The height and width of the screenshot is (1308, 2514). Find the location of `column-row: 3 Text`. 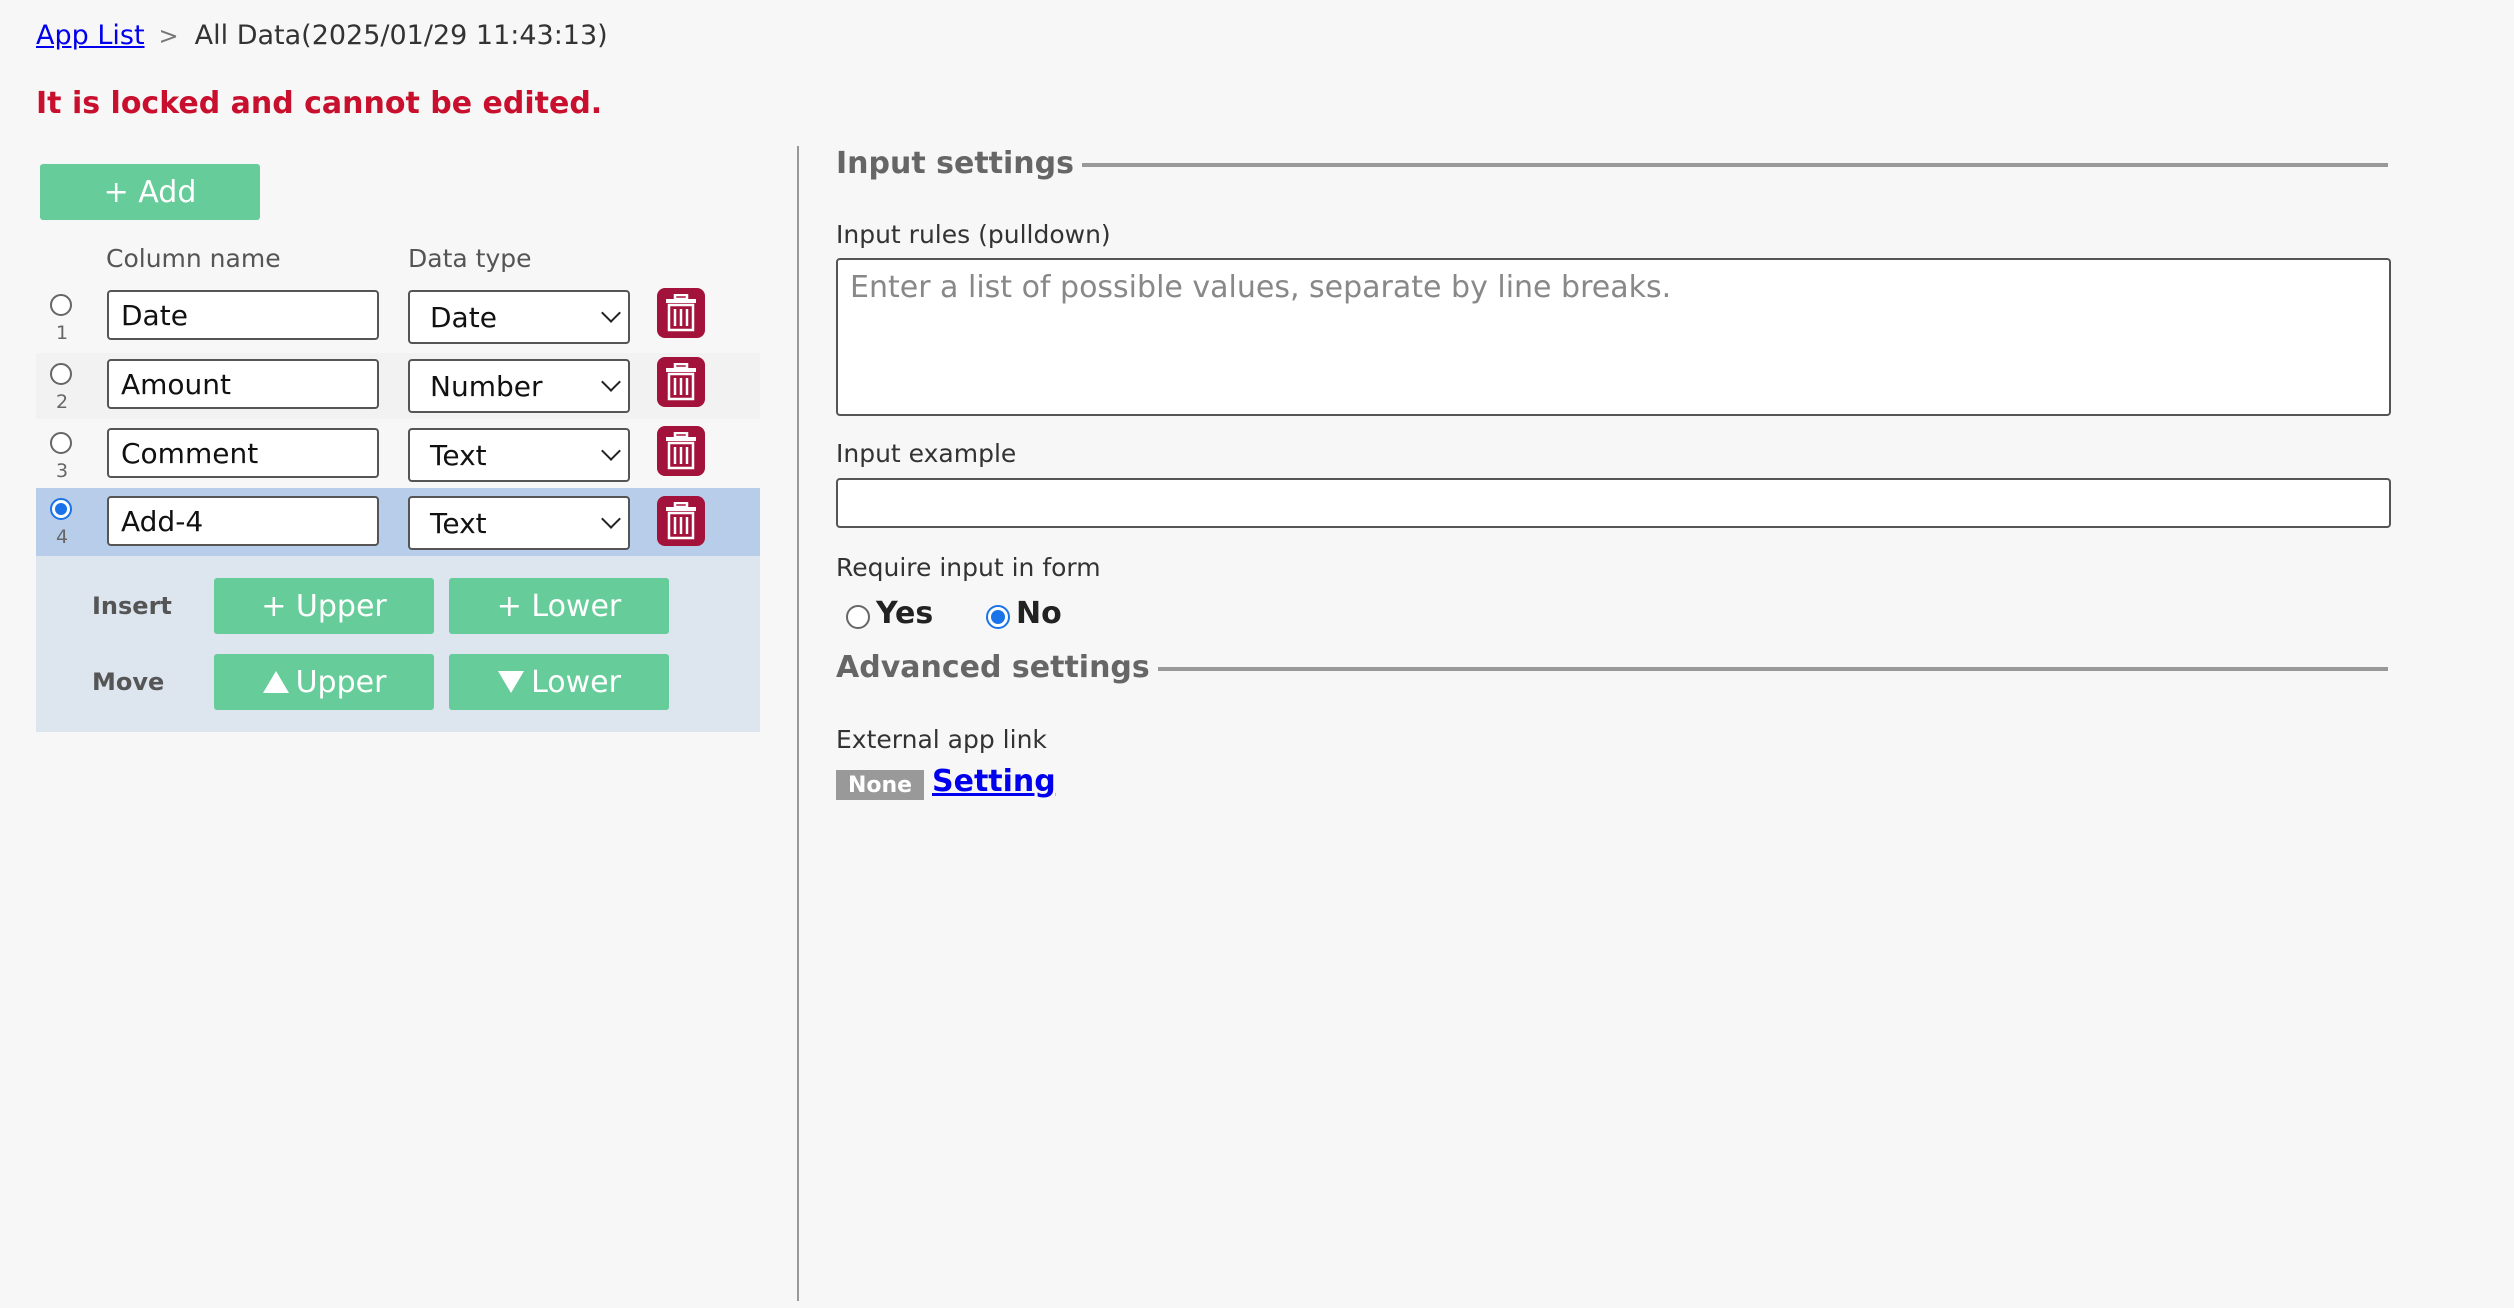

column-row: 3 Text is located at coordinates (398, 455).